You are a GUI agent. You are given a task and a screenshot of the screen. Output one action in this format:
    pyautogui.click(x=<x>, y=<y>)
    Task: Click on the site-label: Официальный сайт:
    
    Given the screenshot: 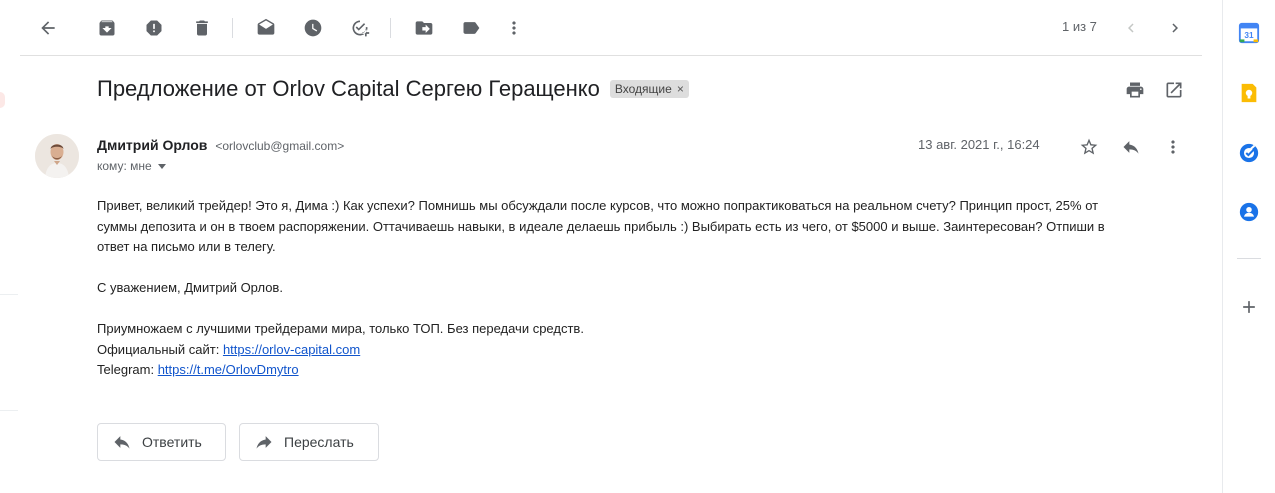 What is the action you would take?
    pyautogui.click(x=160, y=349)
    